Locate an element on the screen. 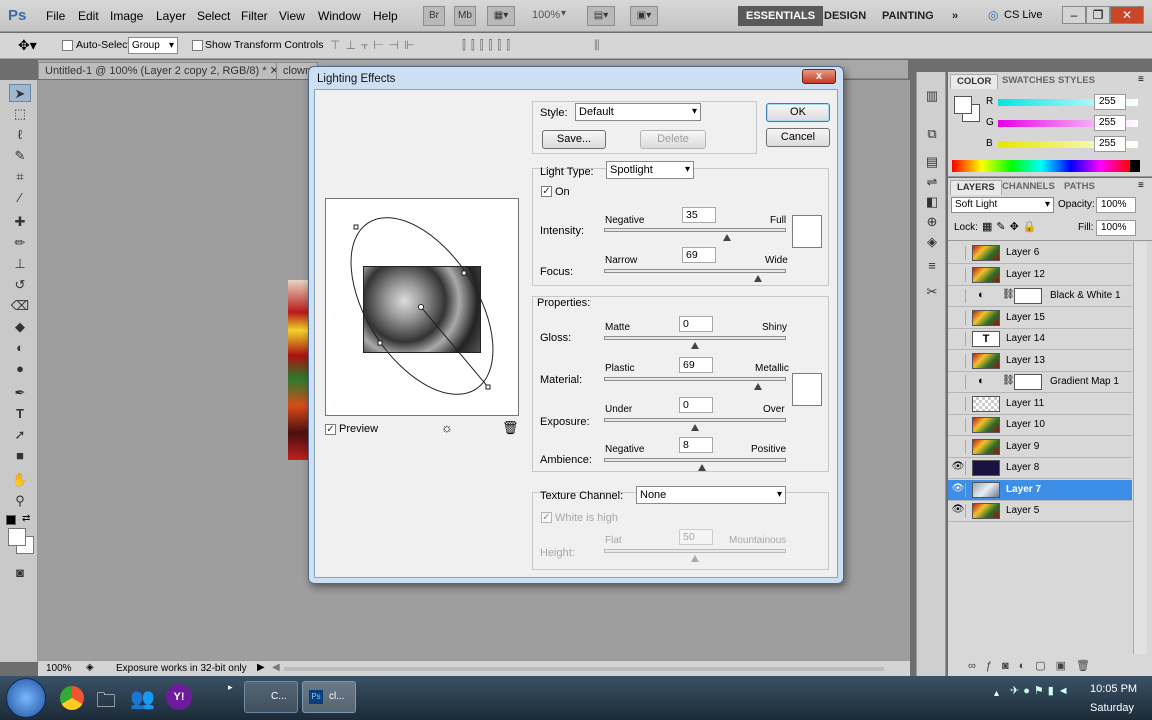 The height and width of the screenshot is (720, 1152). menu-window: Window is located at coordinates (339, 16).